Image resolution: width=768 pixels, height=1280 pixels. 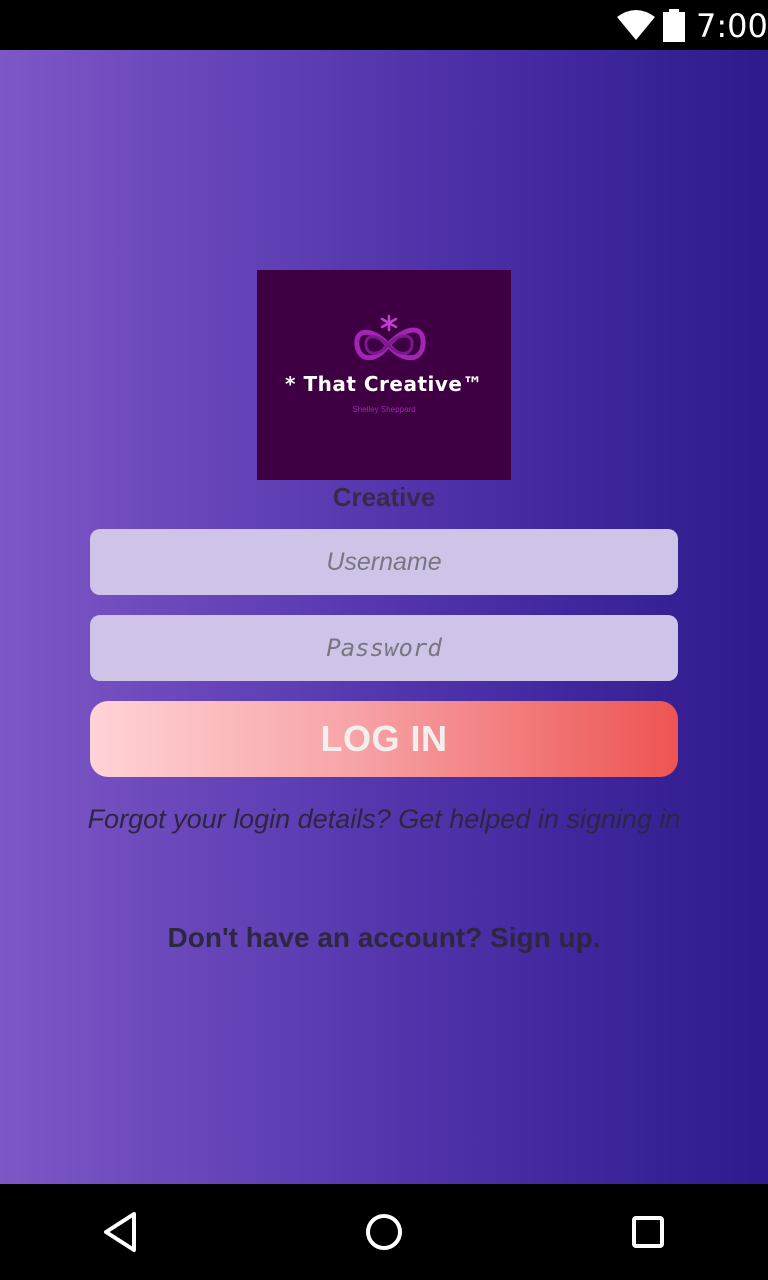 What do you see at coordinates (384, 648) in the screenshot?
I see `password-input` at bounding box center [384, 648].